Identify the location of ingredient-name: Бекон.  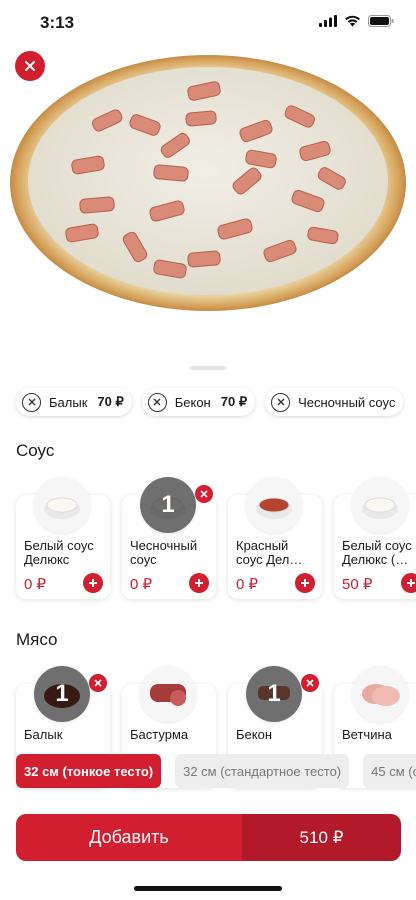
(254, 734).